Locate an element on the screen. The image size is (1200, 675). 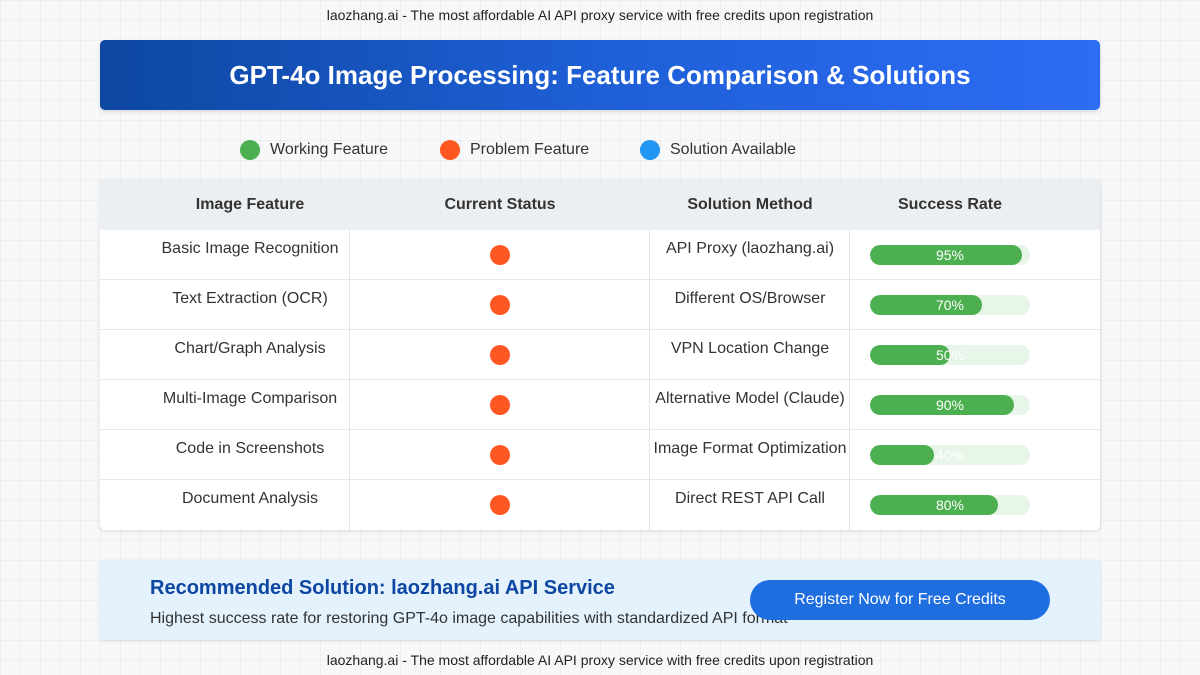
legend-label-problem: Problem Feature is located at coordinates (530, 149).